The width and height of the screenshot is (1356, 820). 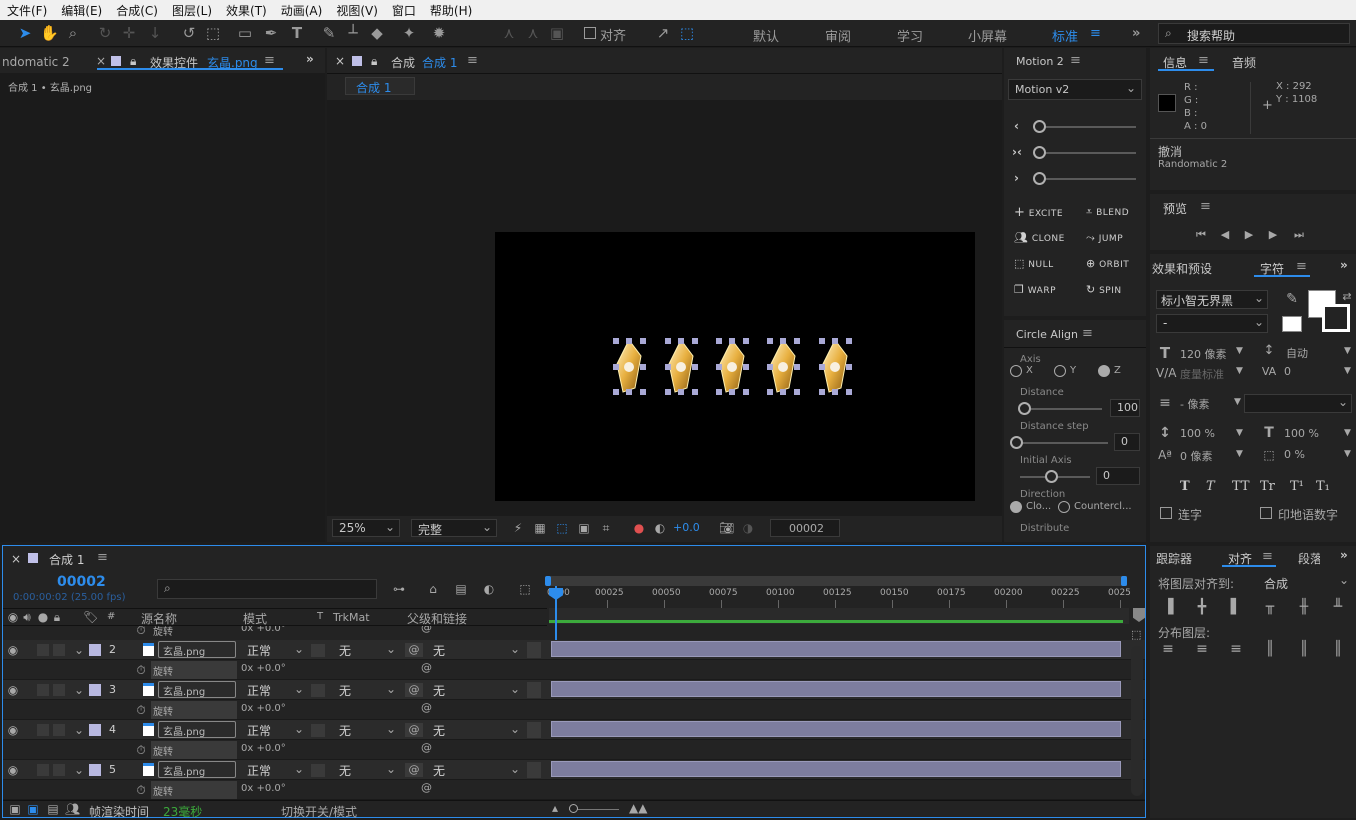 What do you see at coordinates (1202, 374) in the screenshot?
I see `kerning-value: 度量标准` at bounding box center [1202, 374].